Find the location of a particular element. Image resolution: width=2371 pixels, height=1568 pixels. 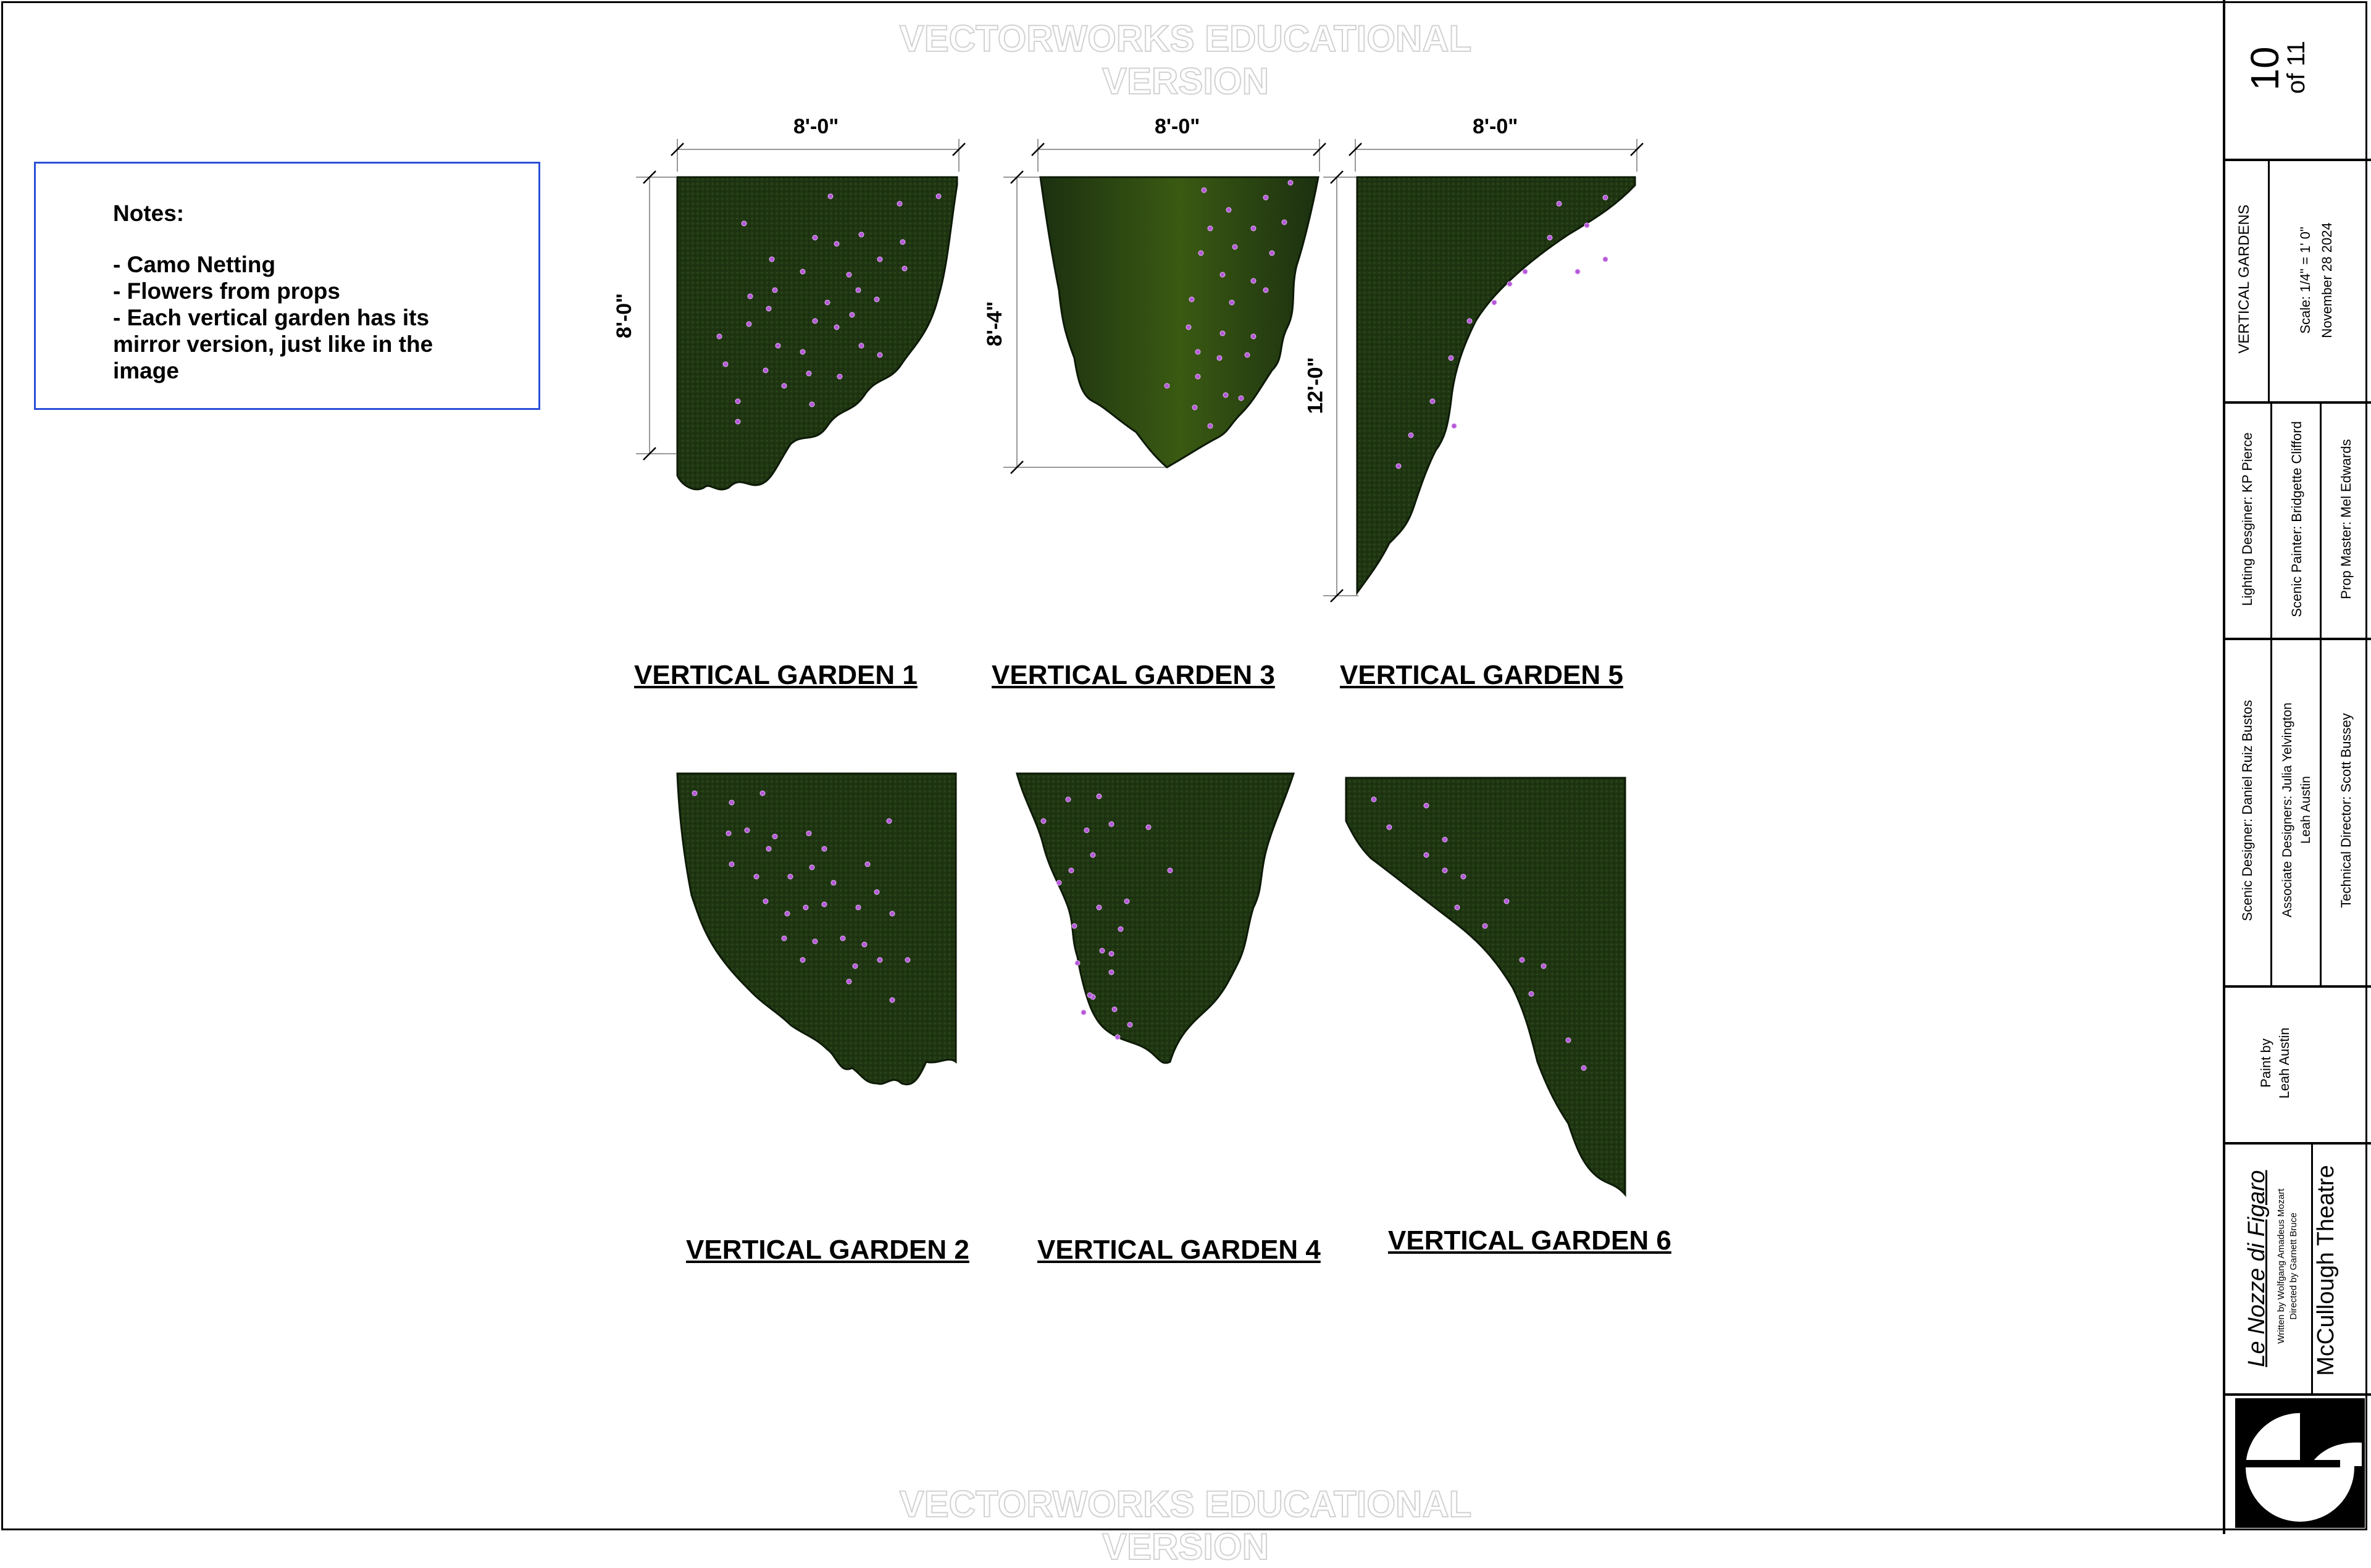

vertical-garden-5-label: VERTICAL GARDEN 5 is located at coordinates (1481, 675).